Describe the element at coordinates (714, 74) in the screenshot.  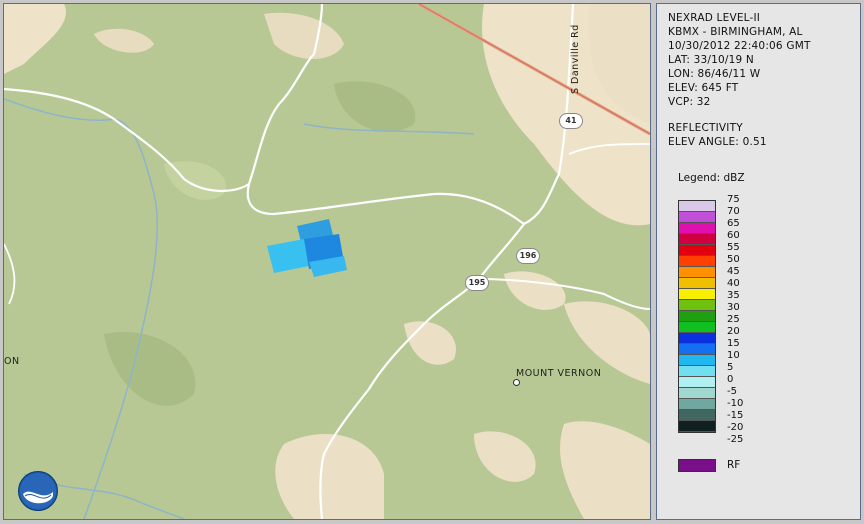
I see `lon-text: LON: 86/46/11 W` at that location.